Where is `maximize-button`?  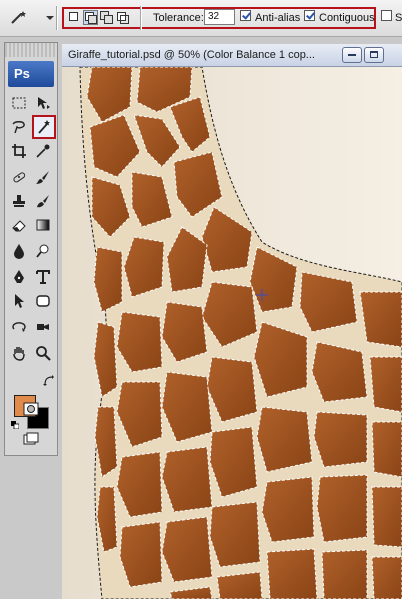 maximize-button is located at coordinates (374, 55).